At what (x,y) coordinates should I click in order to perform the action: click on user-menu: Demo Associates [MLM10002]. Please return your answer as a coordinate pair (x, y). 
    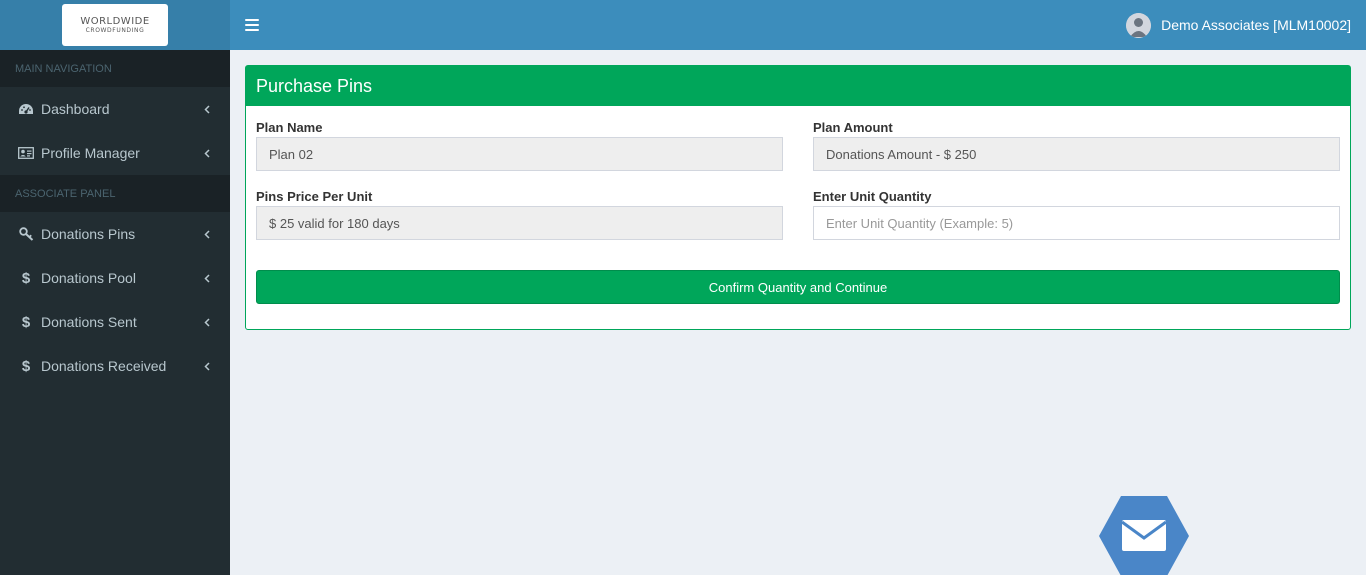
    Looking at the image, I should click on (1238, 25).